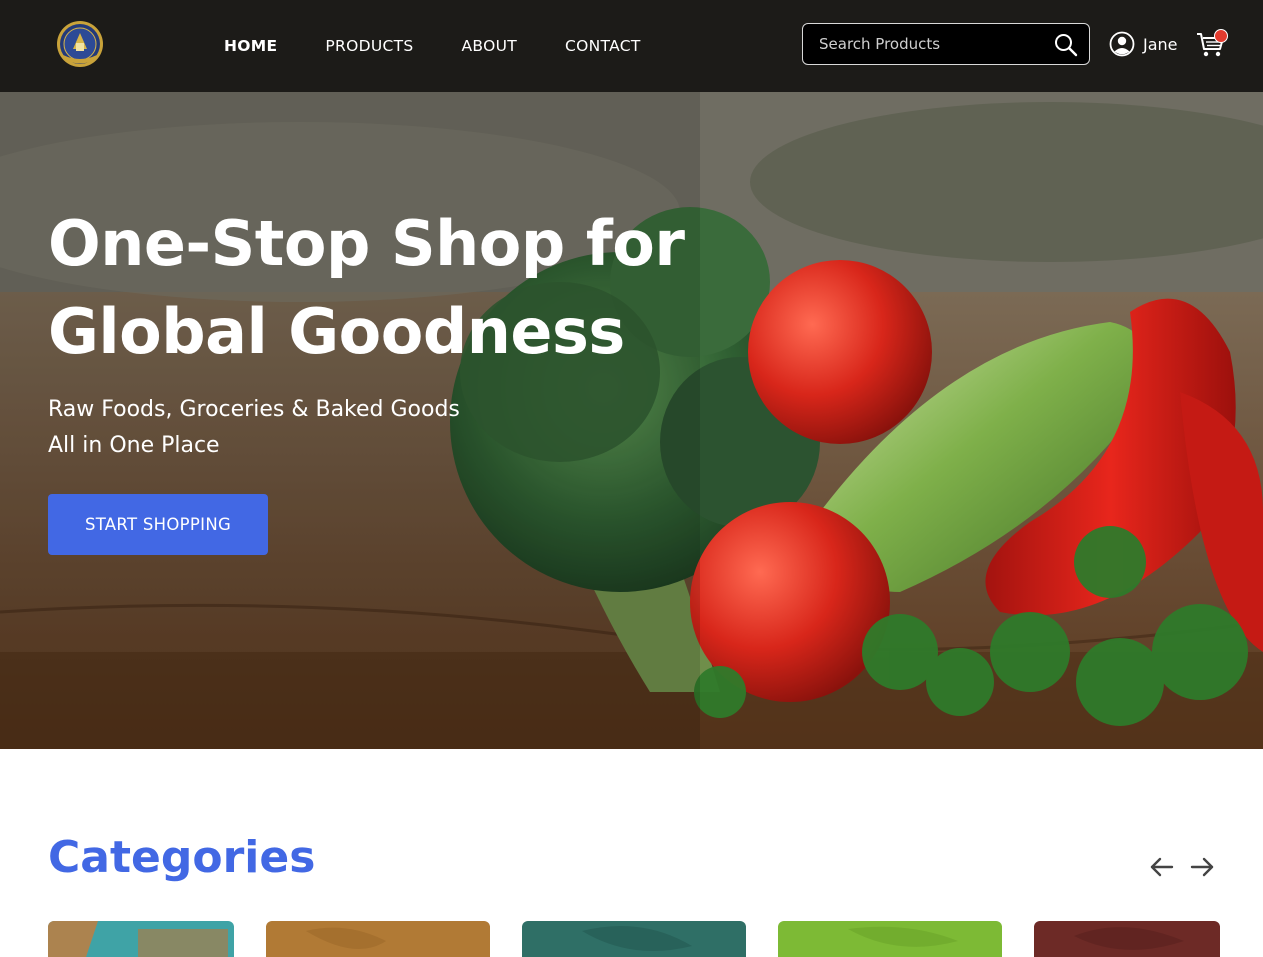  I want to click on search-input, so click(923, 44).